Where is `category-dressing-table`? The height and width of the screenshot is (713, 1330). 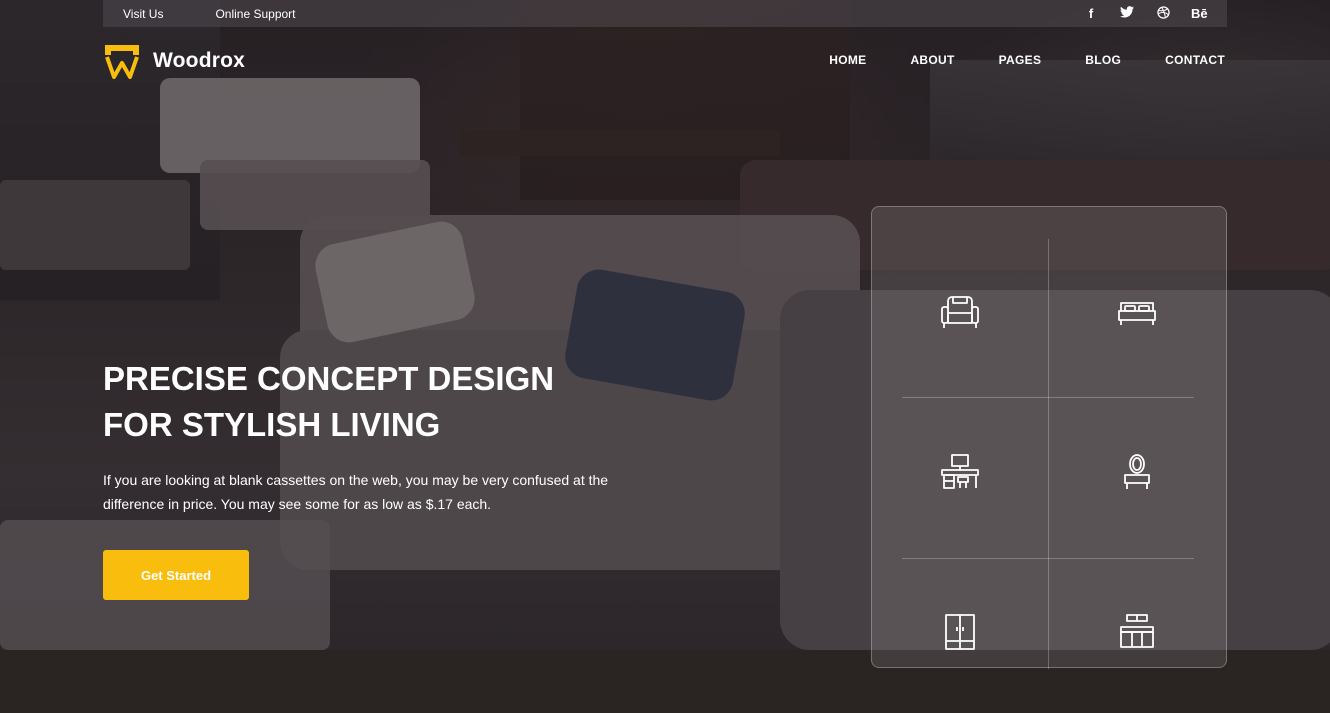 category-dressing-table is located at coordinates (1137, 472).